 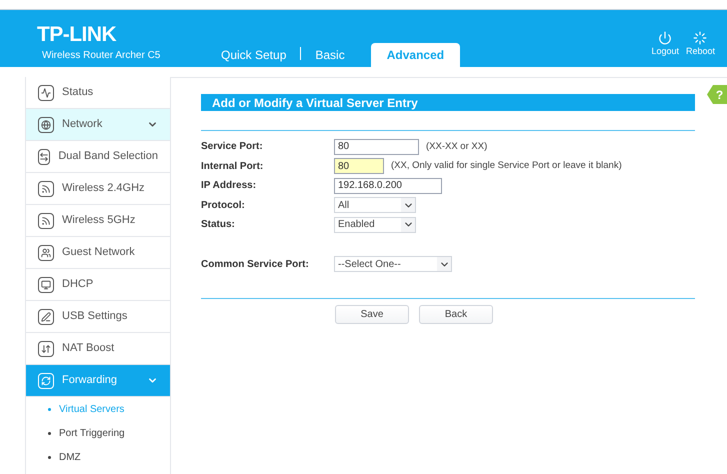 What do you see at coordinates (700, 37) in the screenshot?
I see `spinner-icon` at bounding box center [700, 37].